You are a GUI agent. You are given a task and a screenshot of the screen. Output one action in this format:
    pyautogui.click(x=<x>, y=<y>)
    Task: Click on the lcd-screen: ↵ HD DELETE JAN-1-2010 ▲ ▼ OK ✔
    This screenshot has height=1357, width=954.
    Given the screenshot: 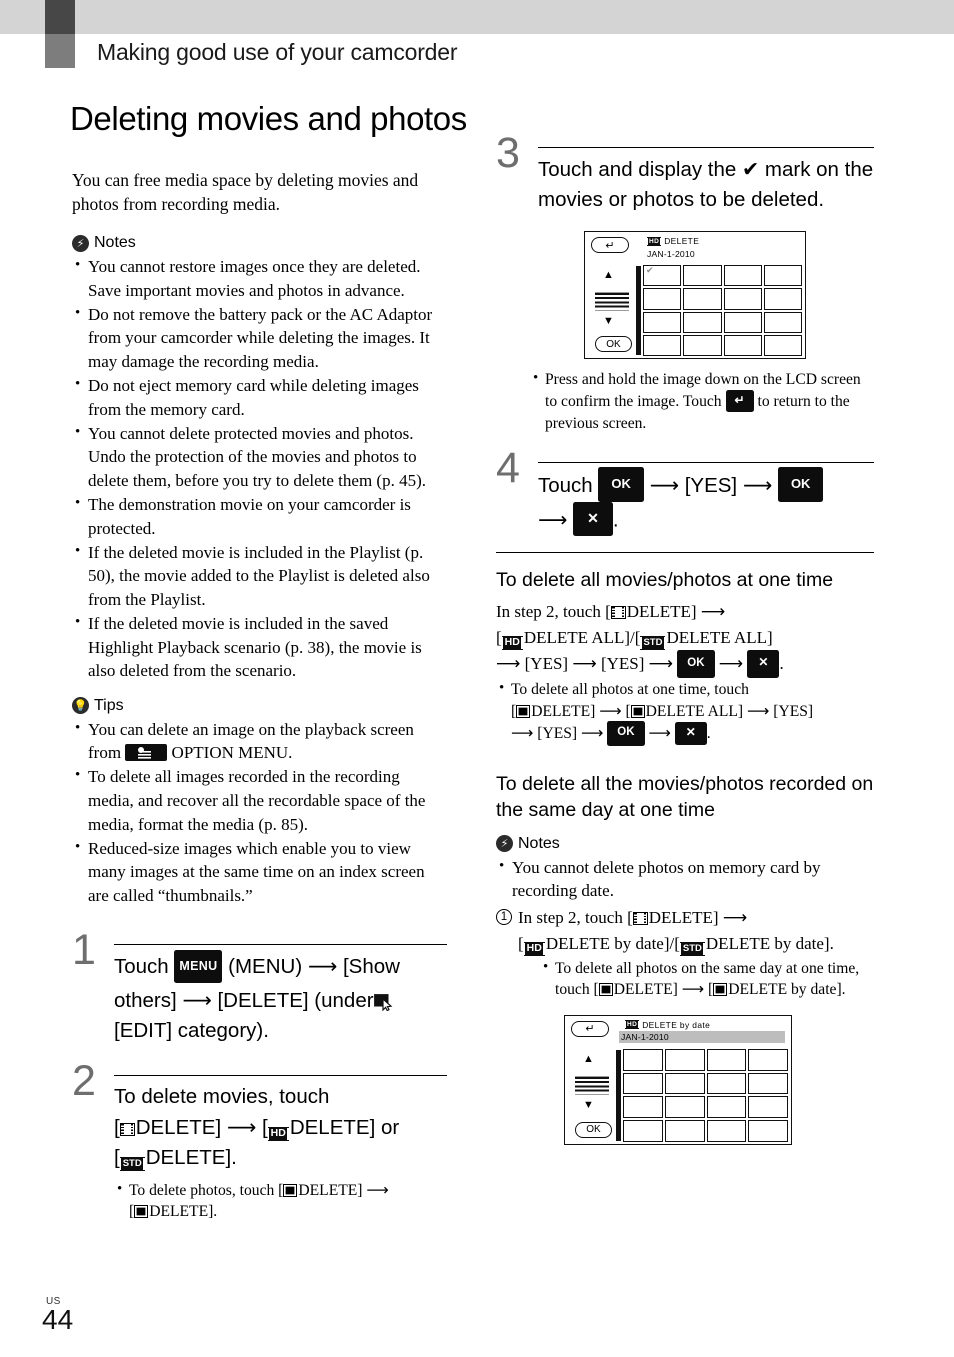 What is the action you would take?
    pyautogui.click(x=695, y=295)
    